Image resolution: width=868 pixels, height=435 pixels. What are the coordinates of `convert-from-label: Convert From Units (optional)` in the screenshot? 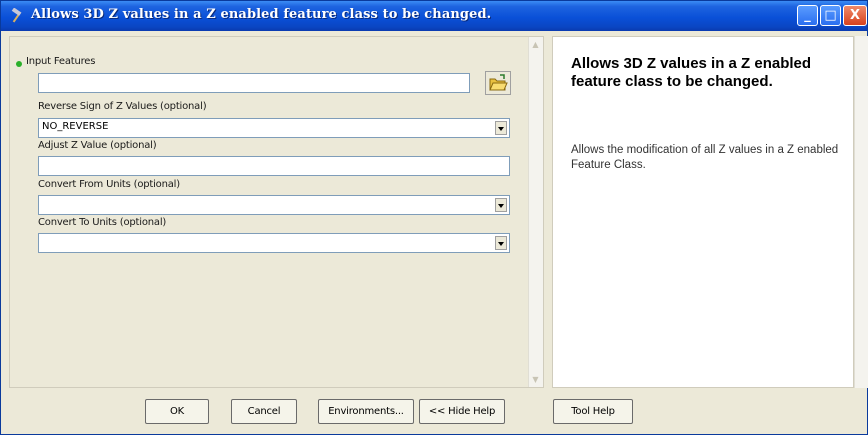 It's located at (109, 184).